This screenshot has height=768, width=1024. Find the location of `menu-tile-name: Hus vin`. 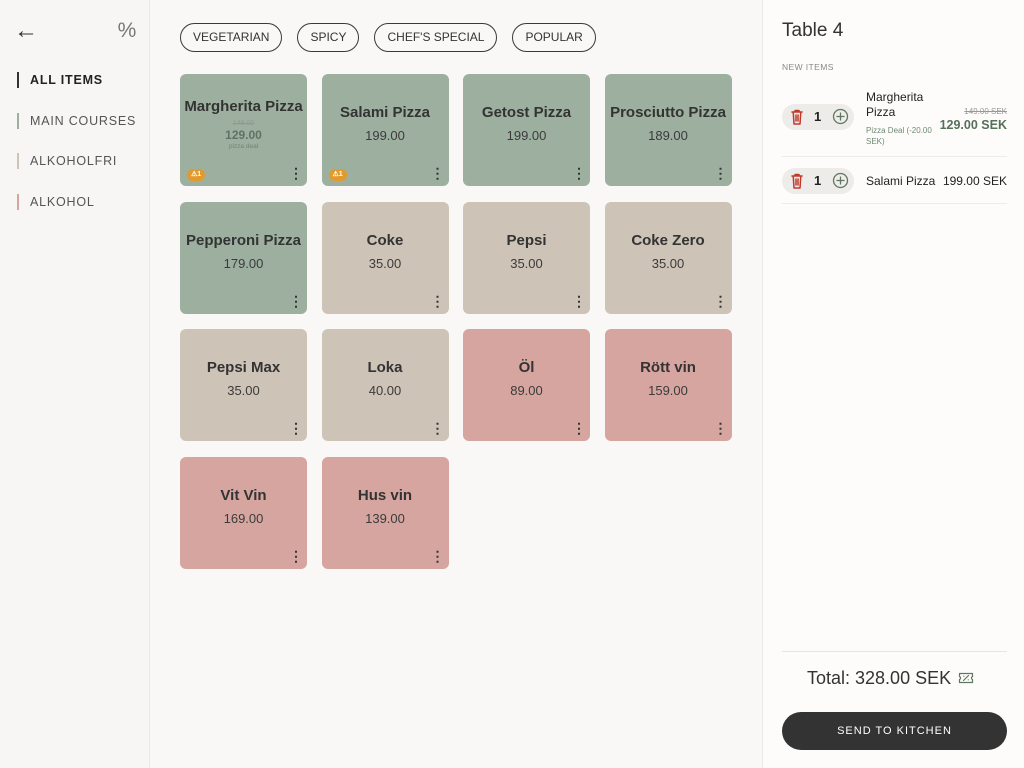

menu-tile-name: Hus vin is located at coordinates (385, 495).